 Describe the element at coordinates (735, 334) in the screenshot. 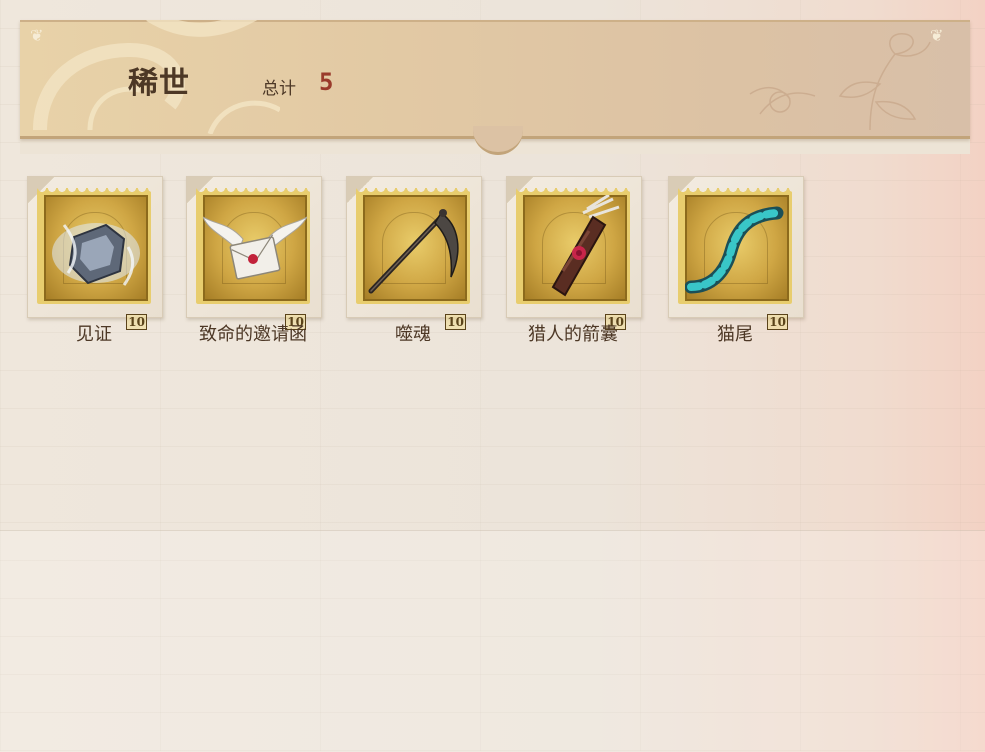

I see `item-label: 猫尾` at that location.